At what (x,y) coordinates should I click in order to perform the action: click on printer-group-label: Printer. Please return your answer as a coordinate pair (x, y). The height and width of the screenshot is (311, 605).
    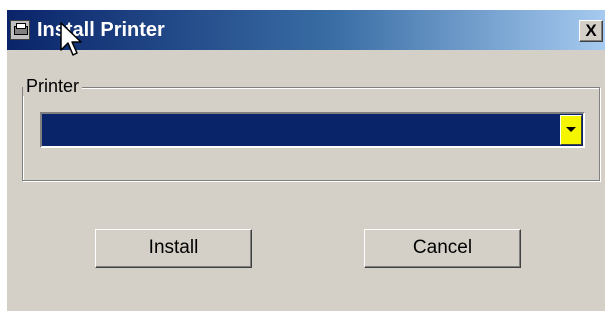
    Looking at the image, I should click on (53, 86).